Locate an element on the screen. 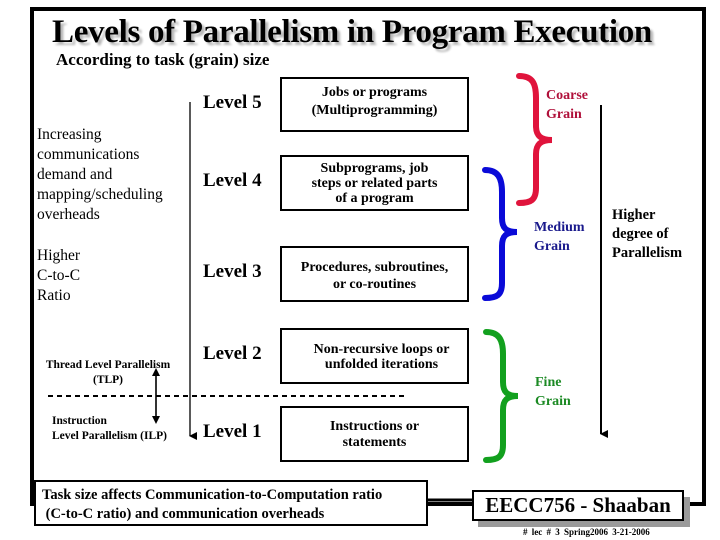 The image size is (720, 540). tlp-label: Thread Level Parallelism (TLP) is located at coordinates (108, 373).